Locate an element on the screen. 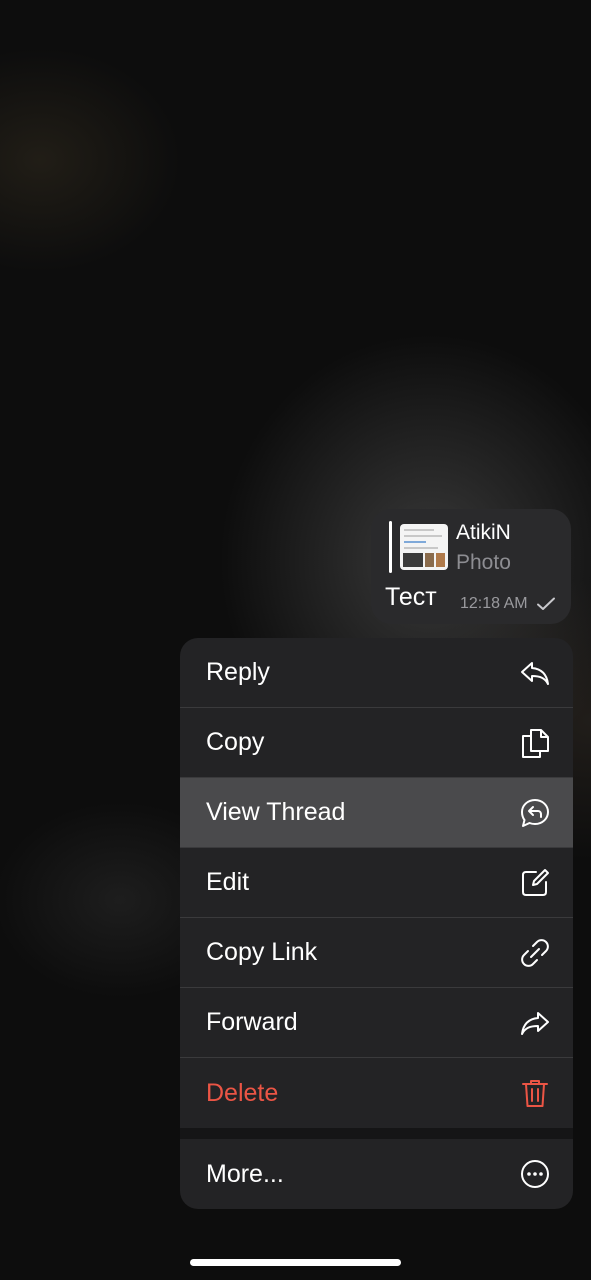 The width and height of the screenshot is (591, 1280). edit-icon is located at coordinates (535, 883).